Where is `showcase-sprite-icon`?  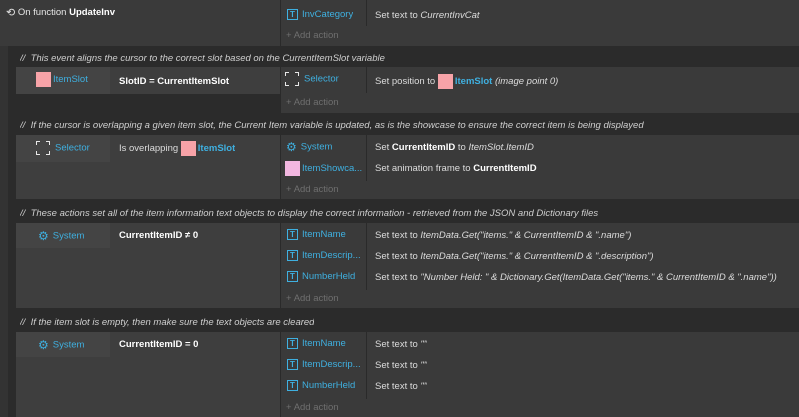 showcase-sprite-icon is located at coordinates (292, 168).